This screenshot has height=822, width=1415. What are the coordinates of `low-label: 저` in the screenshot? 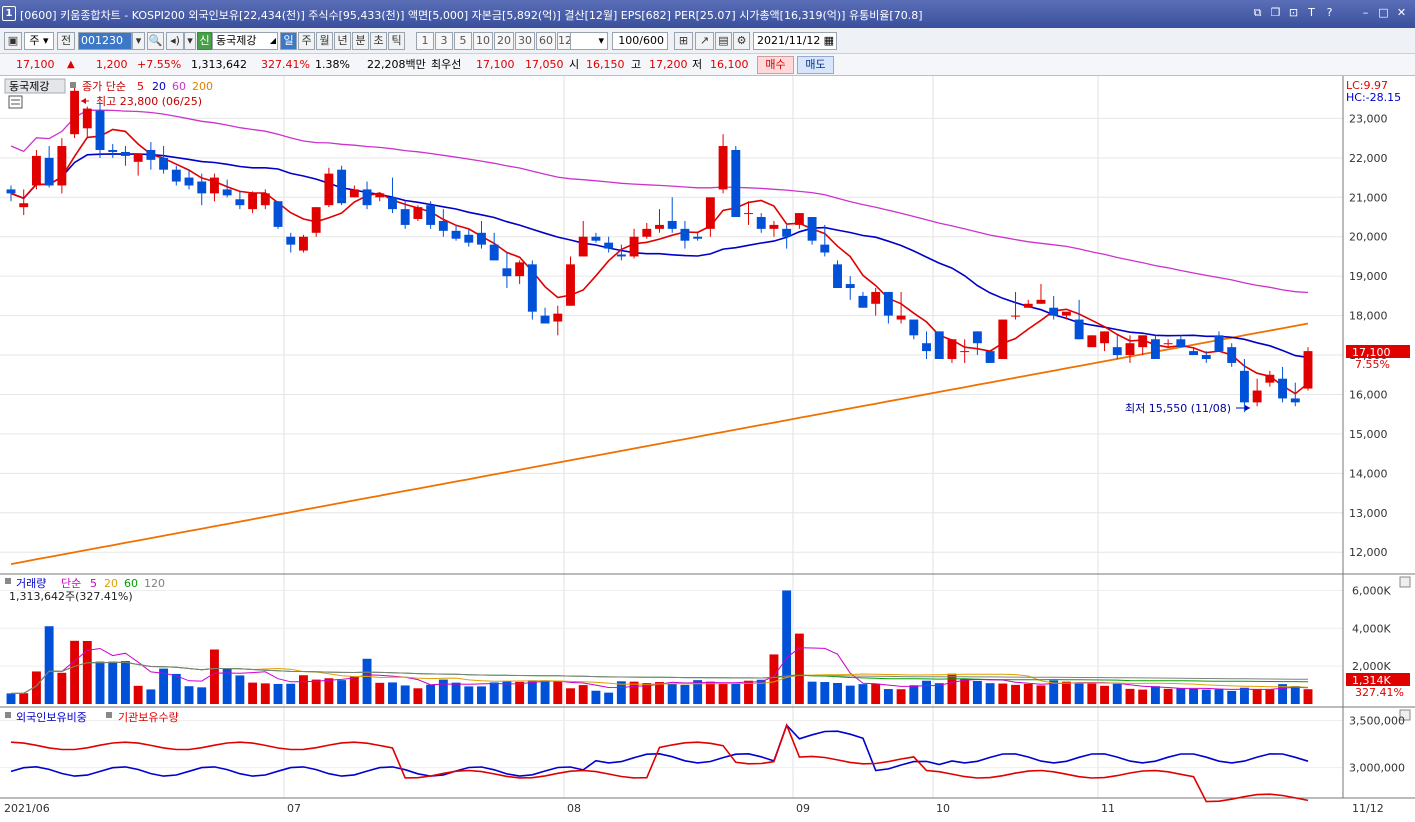 It's located at (697, 64).